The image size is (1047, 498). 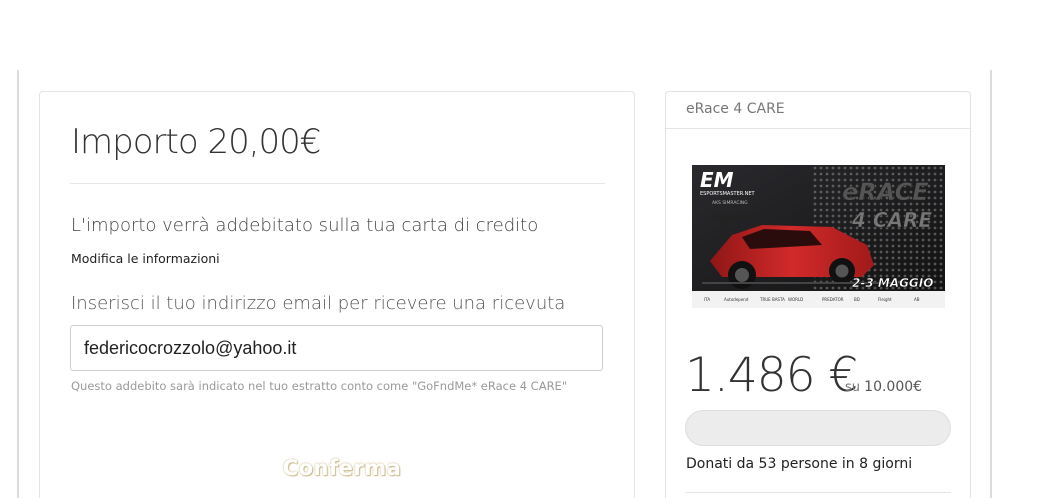 What do you see at coordinates (145, 258) in the screenshot?
I see `edit-info-link: Modifica le informazioni` at bounding box center [145, 258].